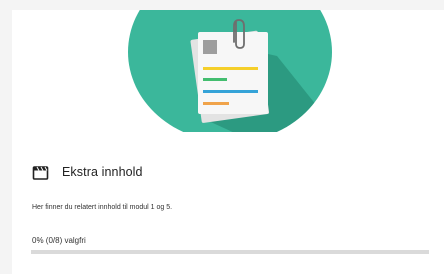 This screenshot has height=274, width=444. What do you see at coordinates (102, 172) in the screenshot?
I see `module-title: Ekstra innhold` at bounding box center [102, 172].